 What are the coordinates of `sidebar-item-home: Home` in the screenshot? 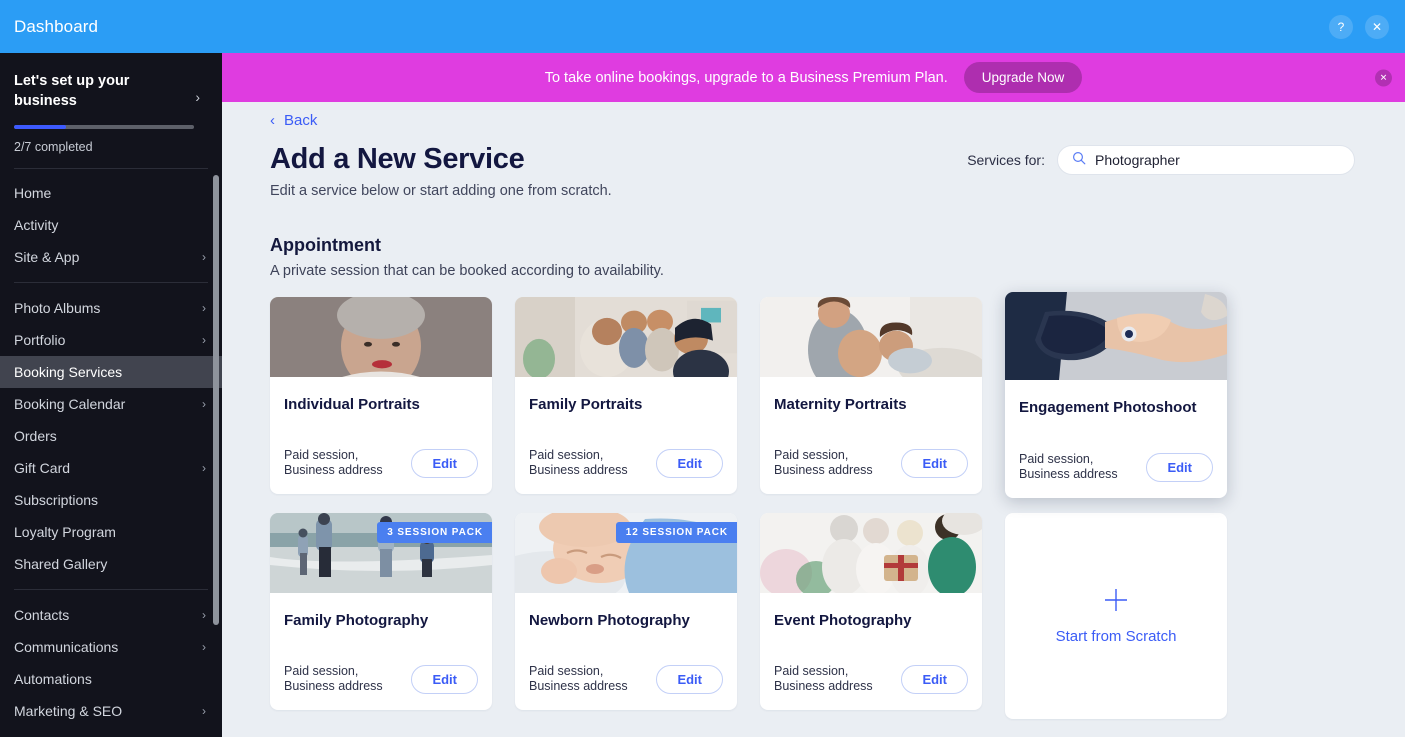 It's located at (111, 193).